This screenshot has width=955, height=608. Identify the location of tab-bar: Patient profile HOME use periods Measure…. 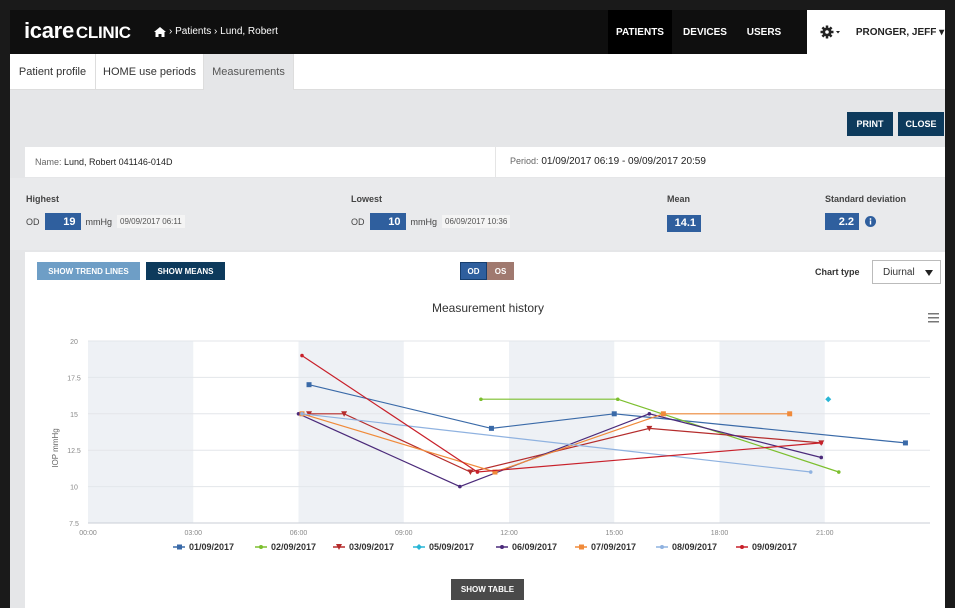
(477, 72).